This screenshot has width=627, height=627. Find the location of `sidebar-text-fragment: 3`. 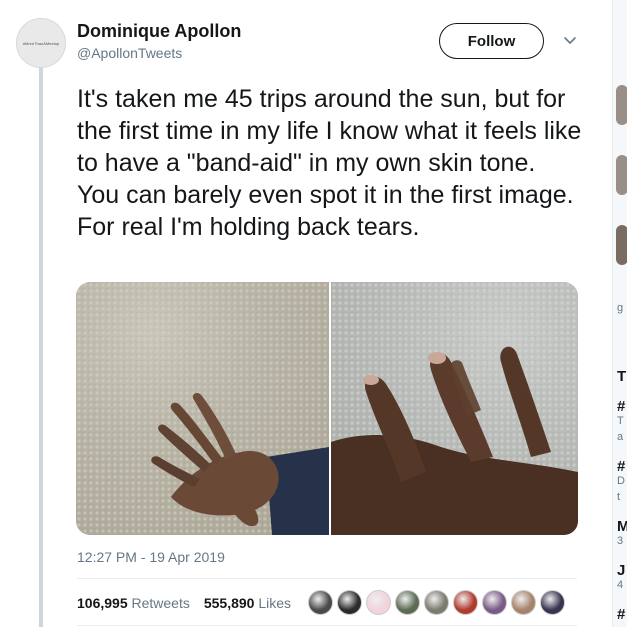

sidebar-text-fragment: 3 is located at coordinates (620, 541).